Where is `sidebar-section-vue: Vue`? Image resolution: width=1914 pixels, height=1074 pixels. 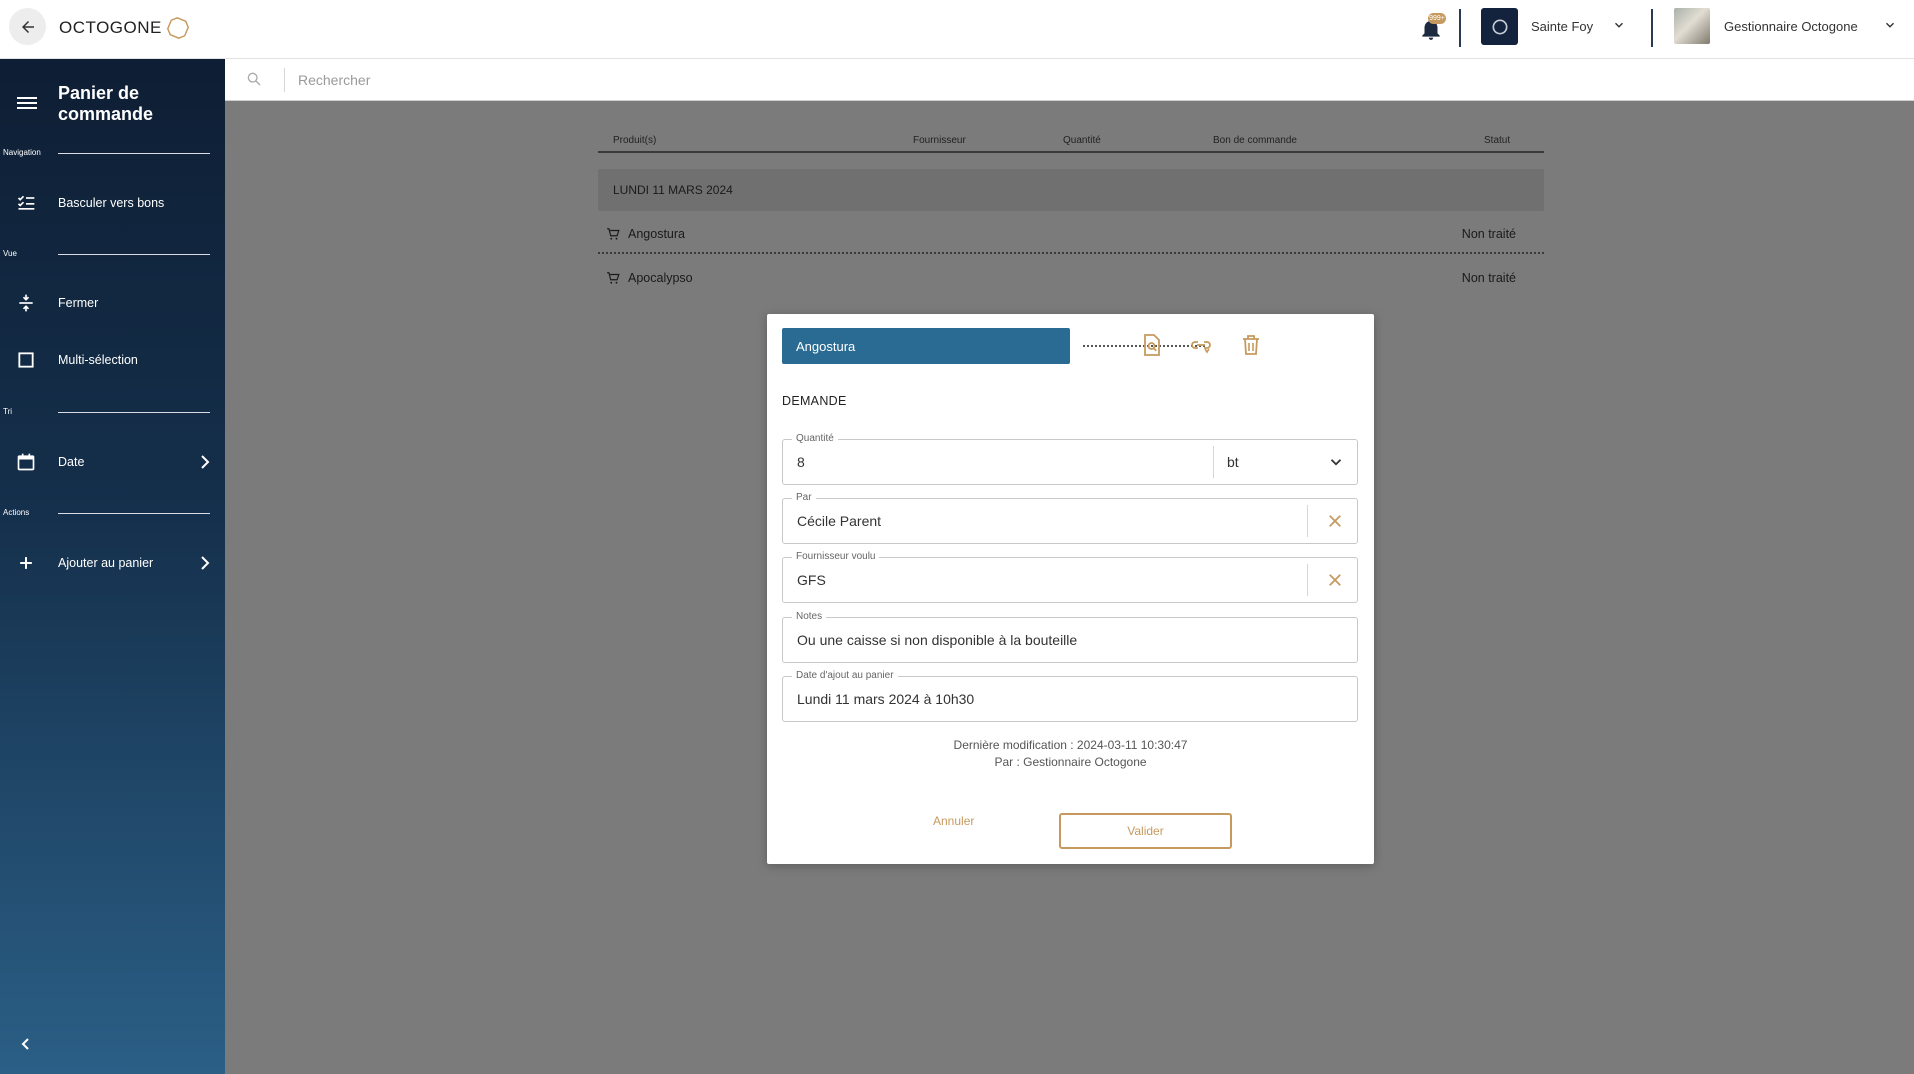
sidebar-section-vue: Vue is located at coordinates (112, 256).